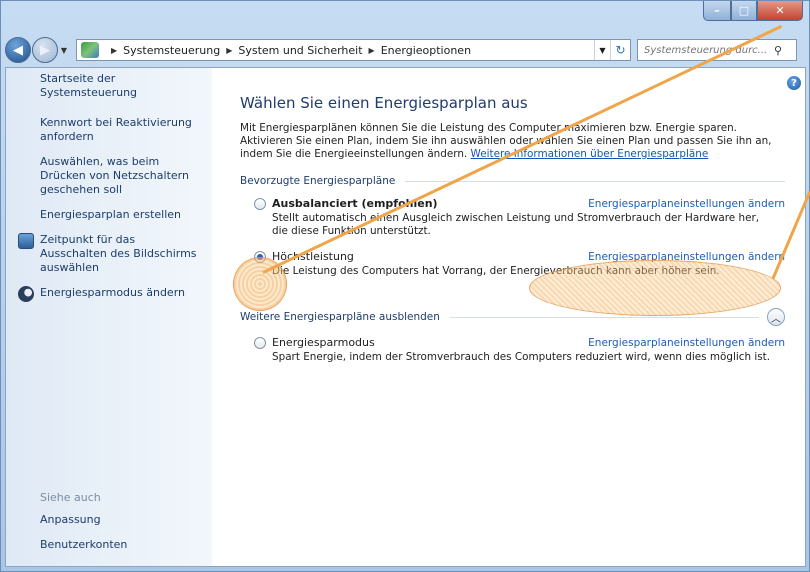 The image size is (810, 572). What do you see at coordinates (45, 50) in the screenshot?
I see `forward-button: ▶` at bounding box center [45, 50].